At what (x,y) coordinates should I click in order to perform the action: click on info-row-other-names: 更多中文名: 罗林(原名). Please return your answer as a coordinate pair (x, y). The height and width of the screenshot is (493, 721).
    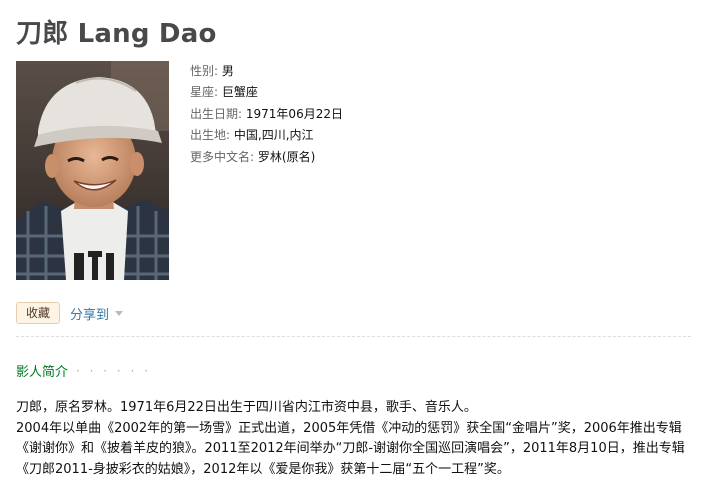
    Looking at the image, I should click on (266, 157).